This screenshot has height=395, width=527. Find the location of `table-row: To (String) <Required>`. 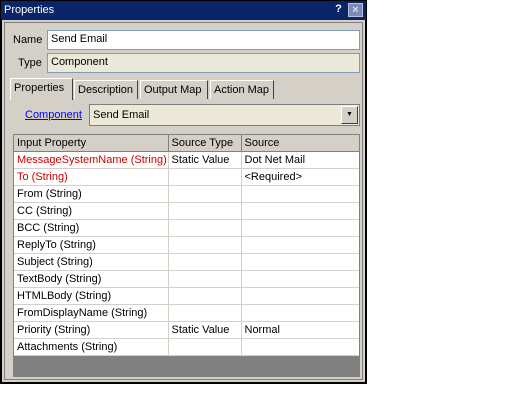

table-row: To (String) <Required> is located at coordinates (186, 177).